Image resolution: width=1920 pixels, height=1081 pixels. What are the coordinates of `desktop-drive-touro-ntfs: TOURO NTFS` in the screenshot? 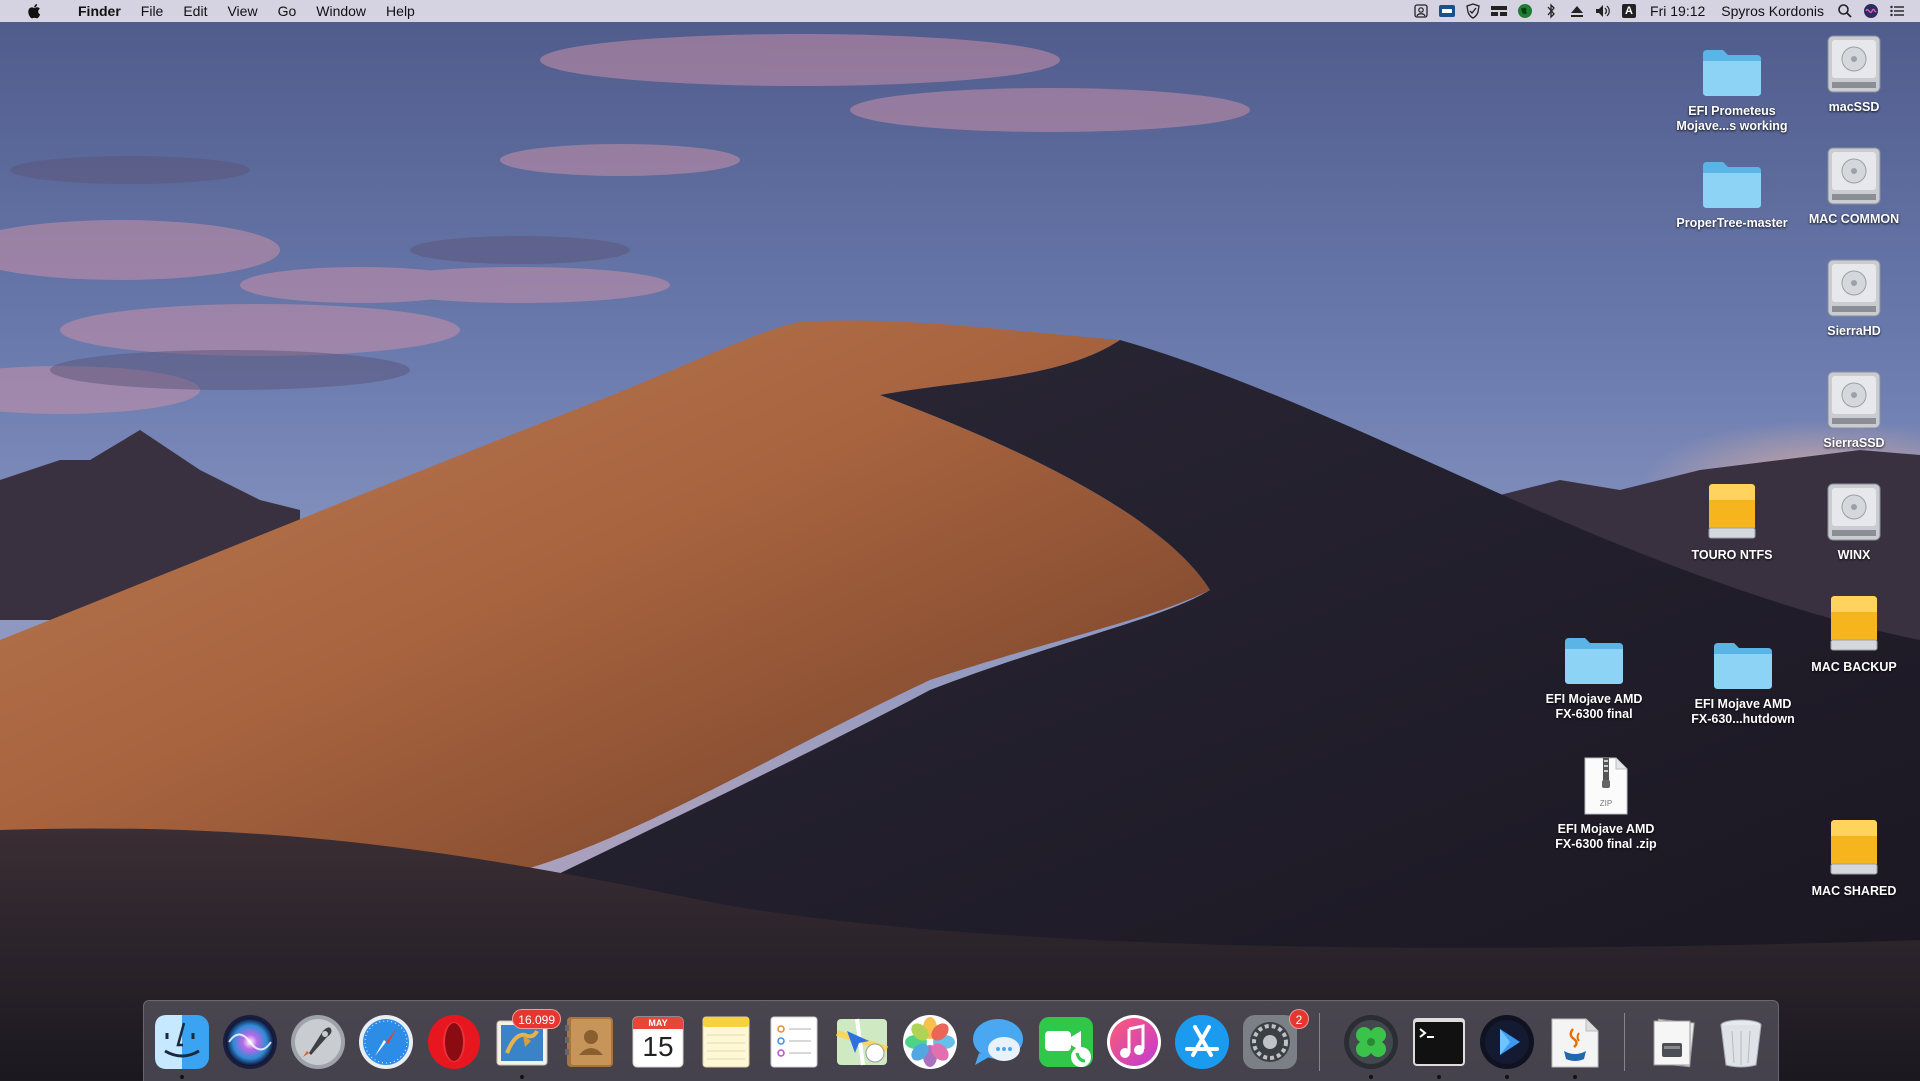 It's located at (1732, 520).